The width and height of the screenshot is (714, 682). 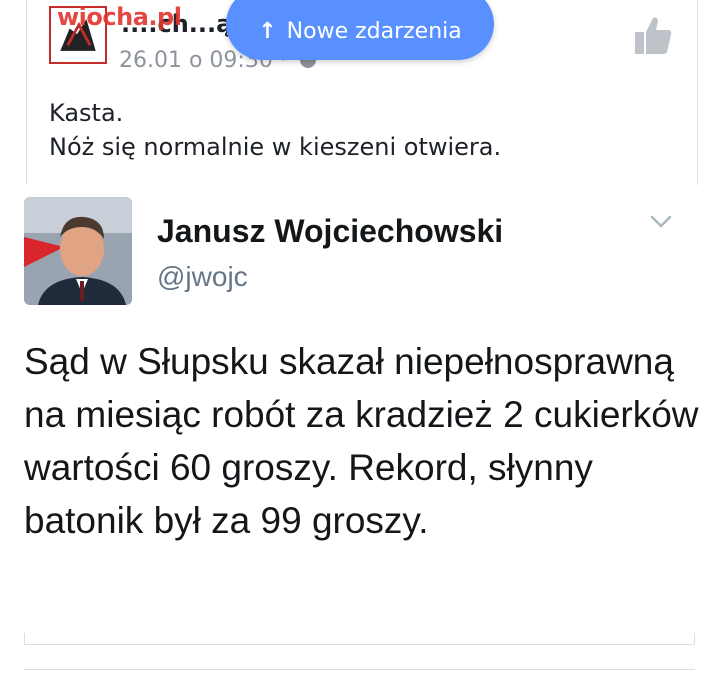 What do you see at coordinates (661, 222) in the screenshot?
I see `chevron-down-icon` at bounding box center [661, 222].